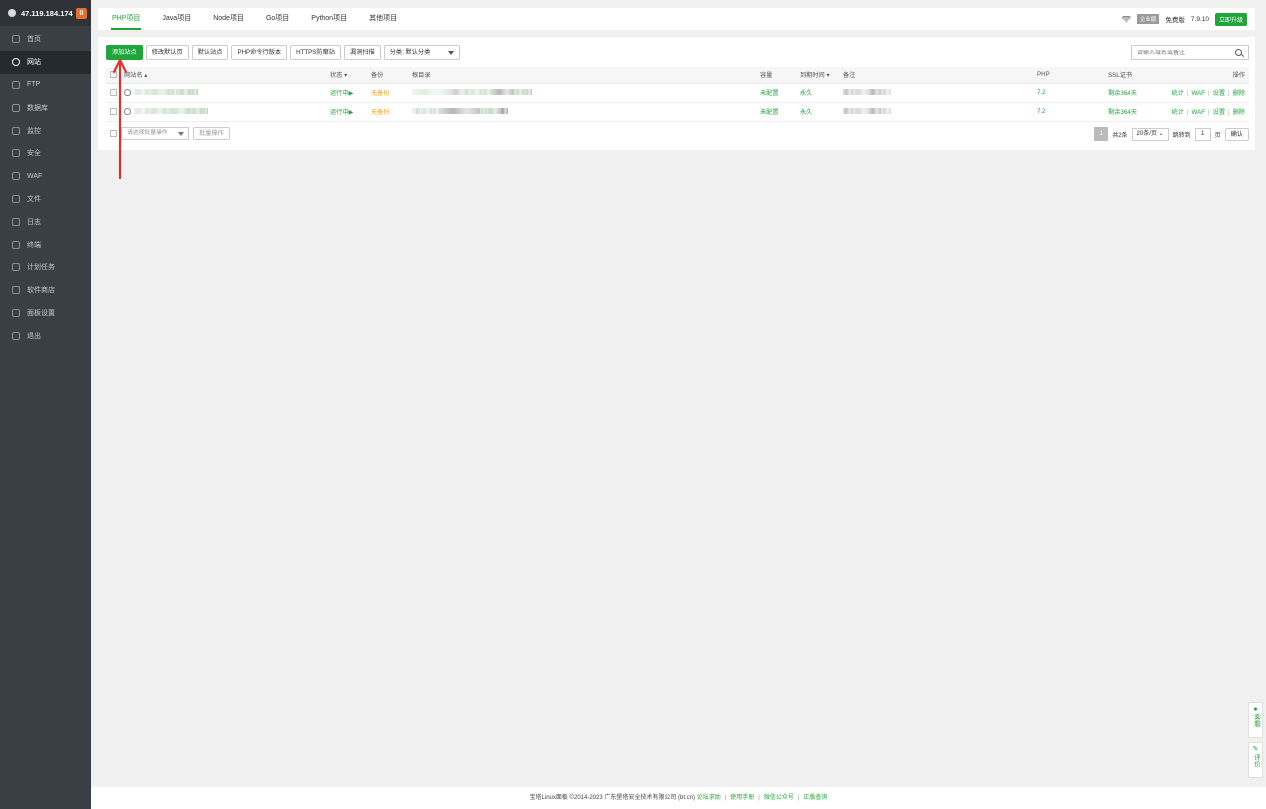 The image size is (1266, 809). Describe the element at coordinates (1230, 19) in the screenshot. I see `upgrade-button: 立即升级` at that location.